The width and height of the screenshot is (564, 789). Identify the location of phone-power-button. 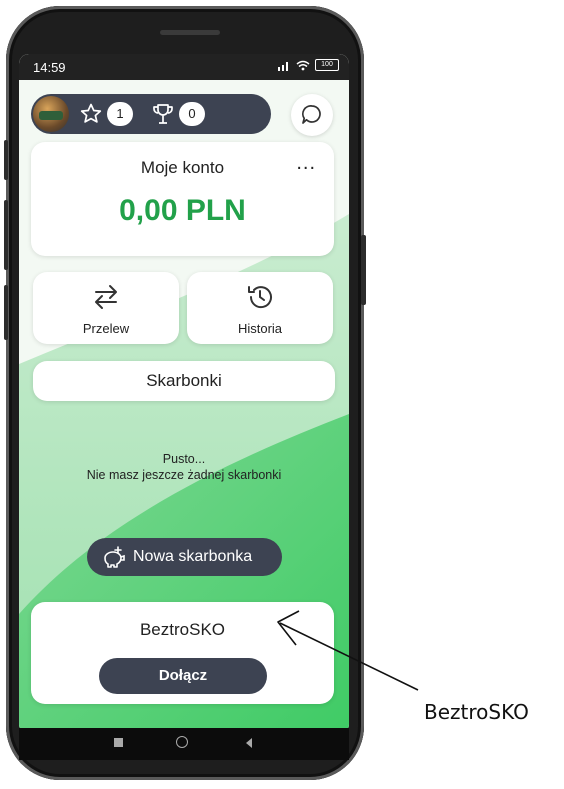
(363, 270).